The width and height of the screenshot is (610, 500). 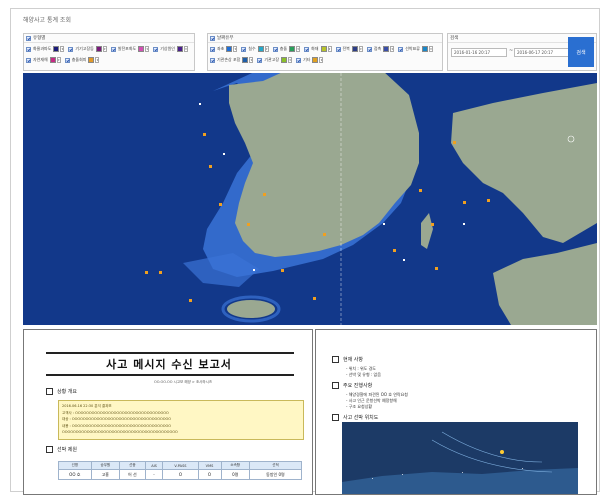 I want to click on type-filter-label: 기상원인, so click(x=167, y=48).